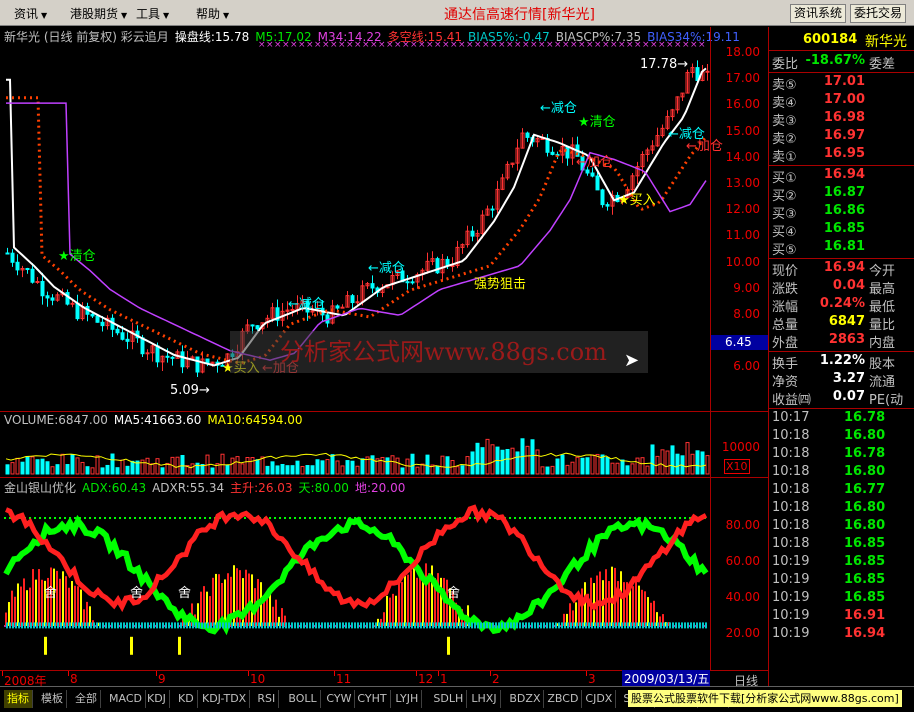 This screenshot has height=712, width=914. What do you see at coordinates (449, 699) in the screenshot?
I see `indicator-tab: SDLH` at bounding box center [449, 699].